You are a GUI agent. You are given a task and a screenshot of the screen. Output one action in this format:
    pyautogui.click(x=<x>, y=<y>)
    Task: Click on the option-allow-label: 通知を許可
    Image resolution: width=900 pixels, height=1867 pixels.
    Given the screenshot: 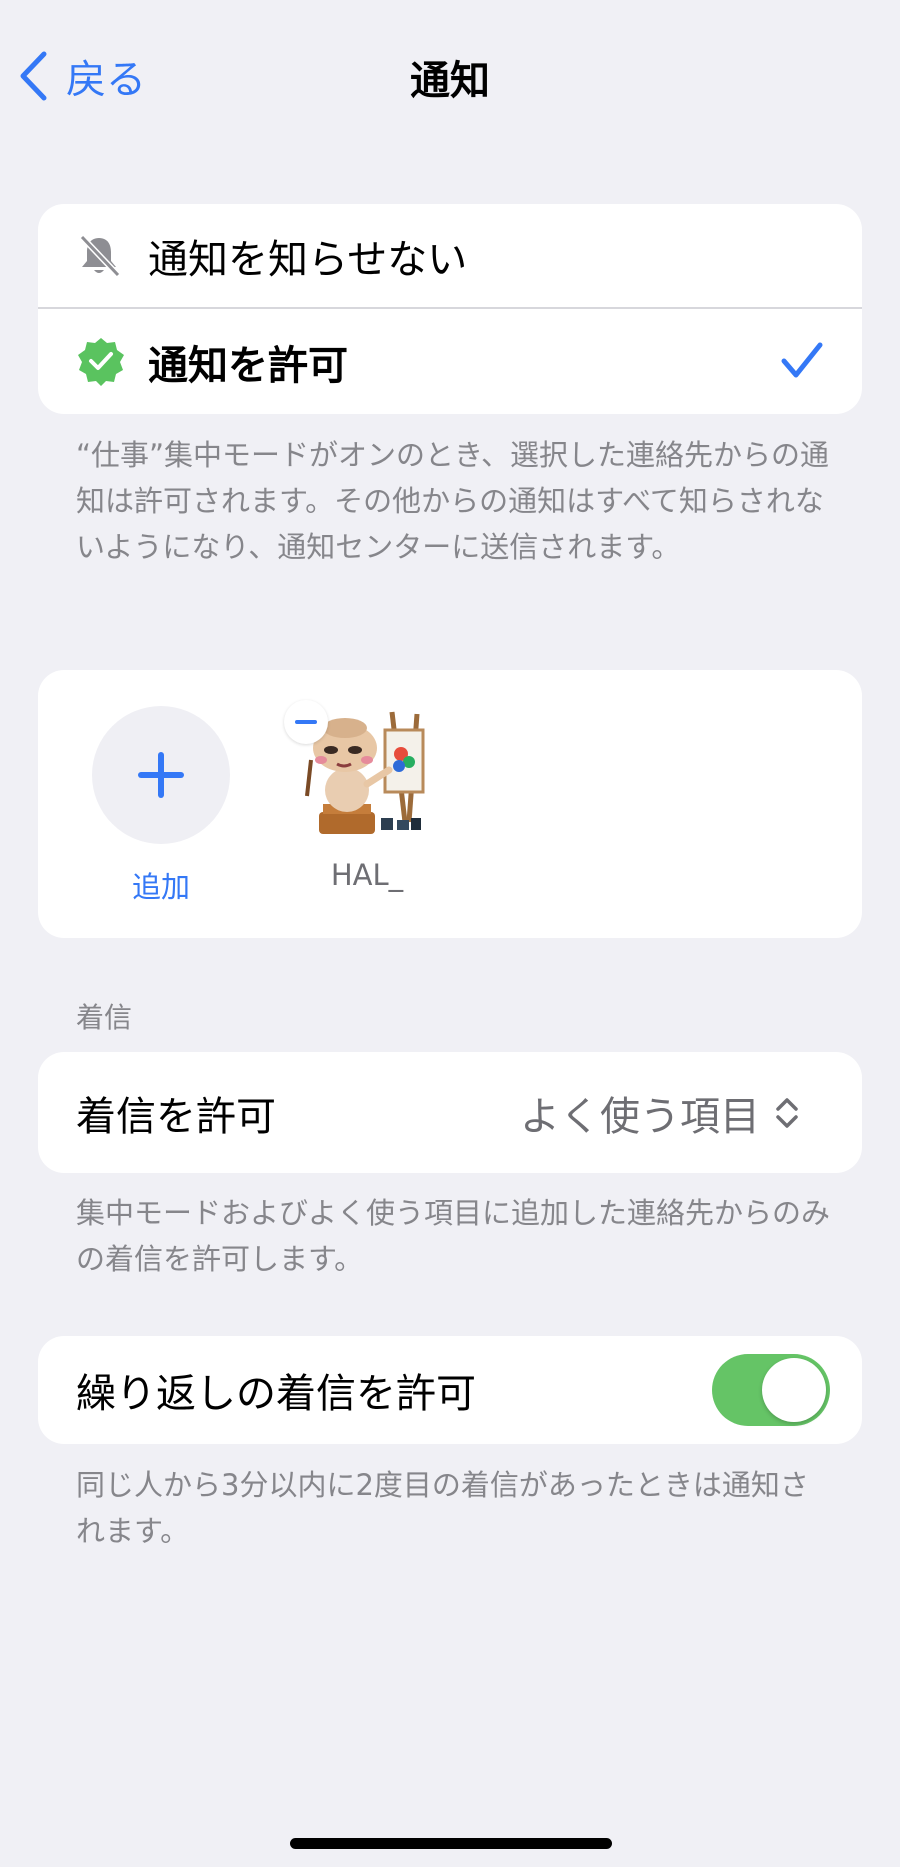 What is the action you would take?
    pyautogui.click(x=248, y=365)
    